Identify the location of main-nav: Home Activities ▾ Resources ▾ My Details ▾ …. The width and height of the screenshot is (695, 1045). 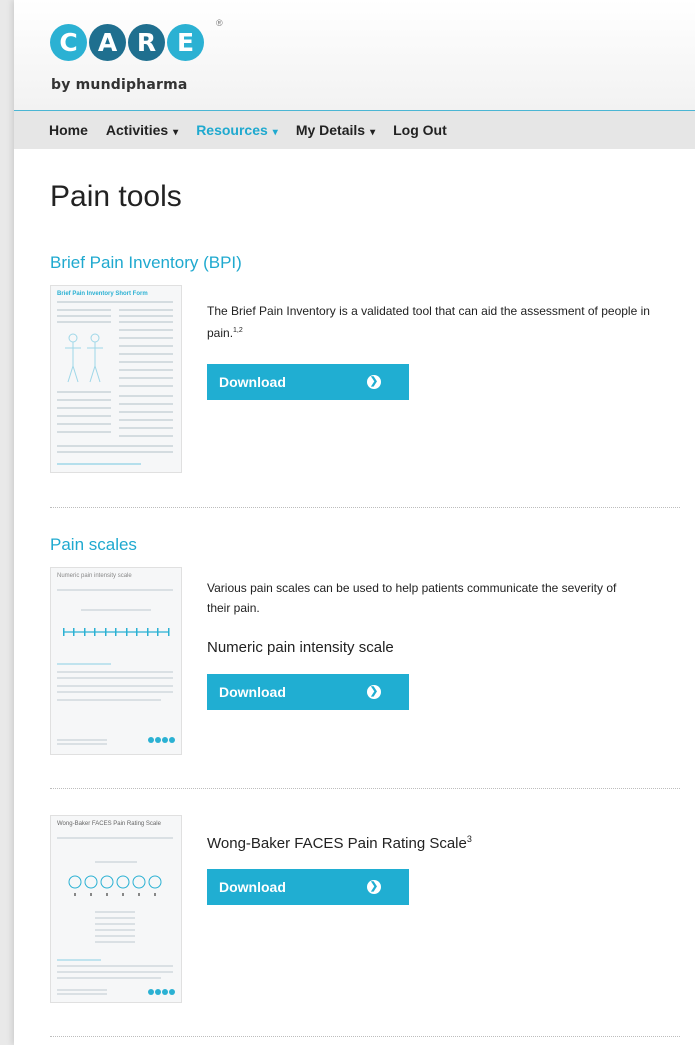
(354, 130).